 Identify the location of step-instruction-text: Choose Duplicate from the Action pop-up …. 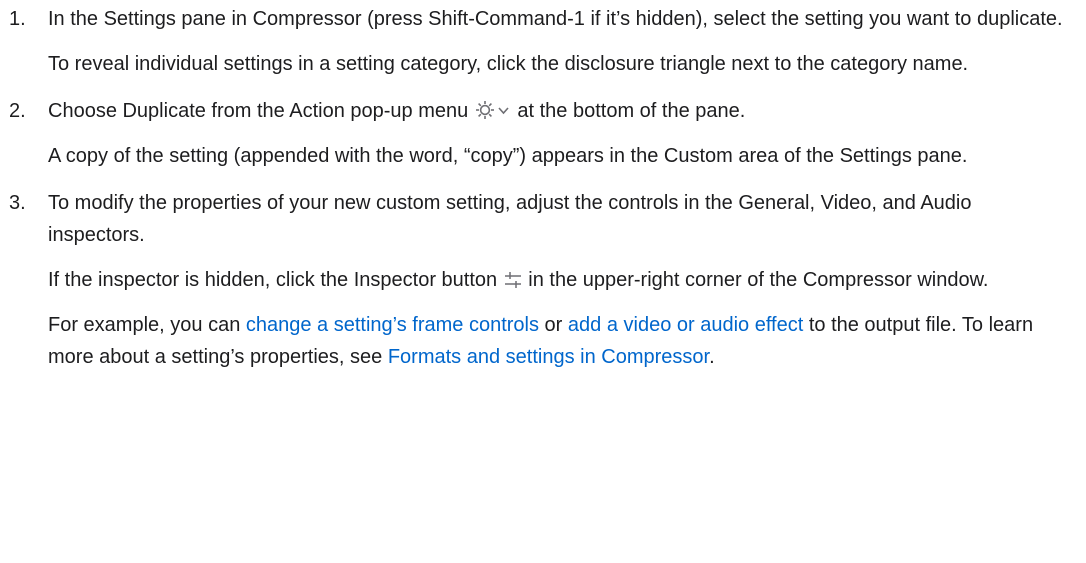
(261, 111).